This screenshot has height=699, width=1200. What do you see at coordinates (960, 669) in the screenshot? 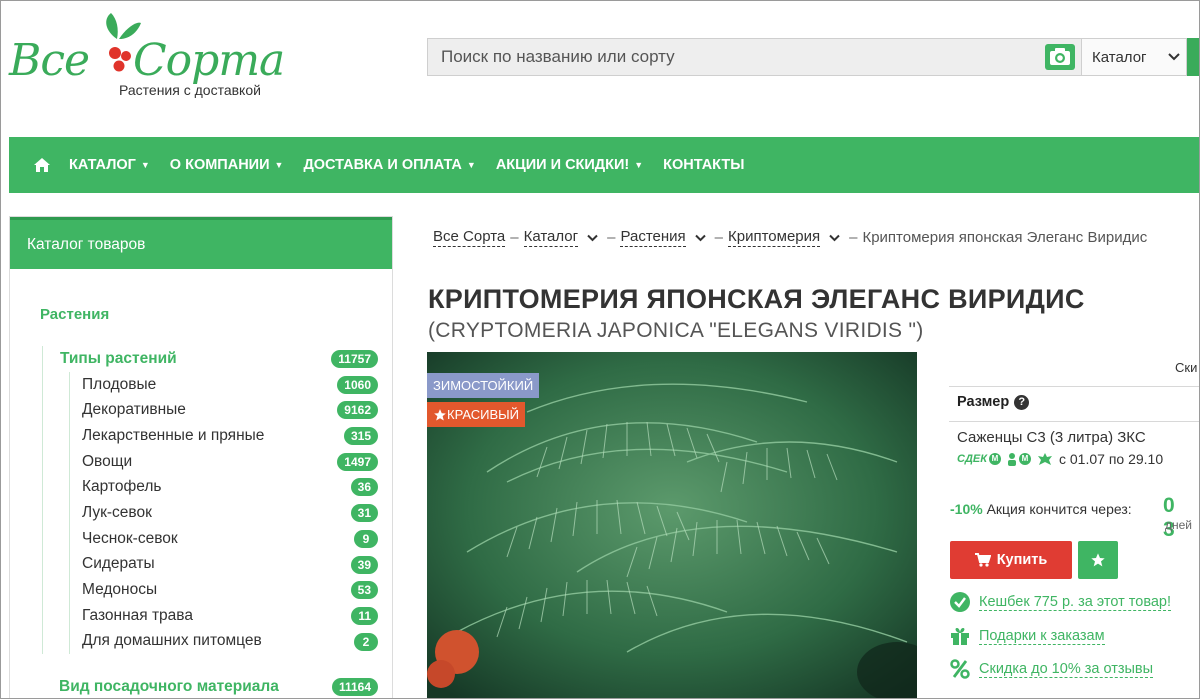
I see `percent-icon` at bounding box center [960, 669].